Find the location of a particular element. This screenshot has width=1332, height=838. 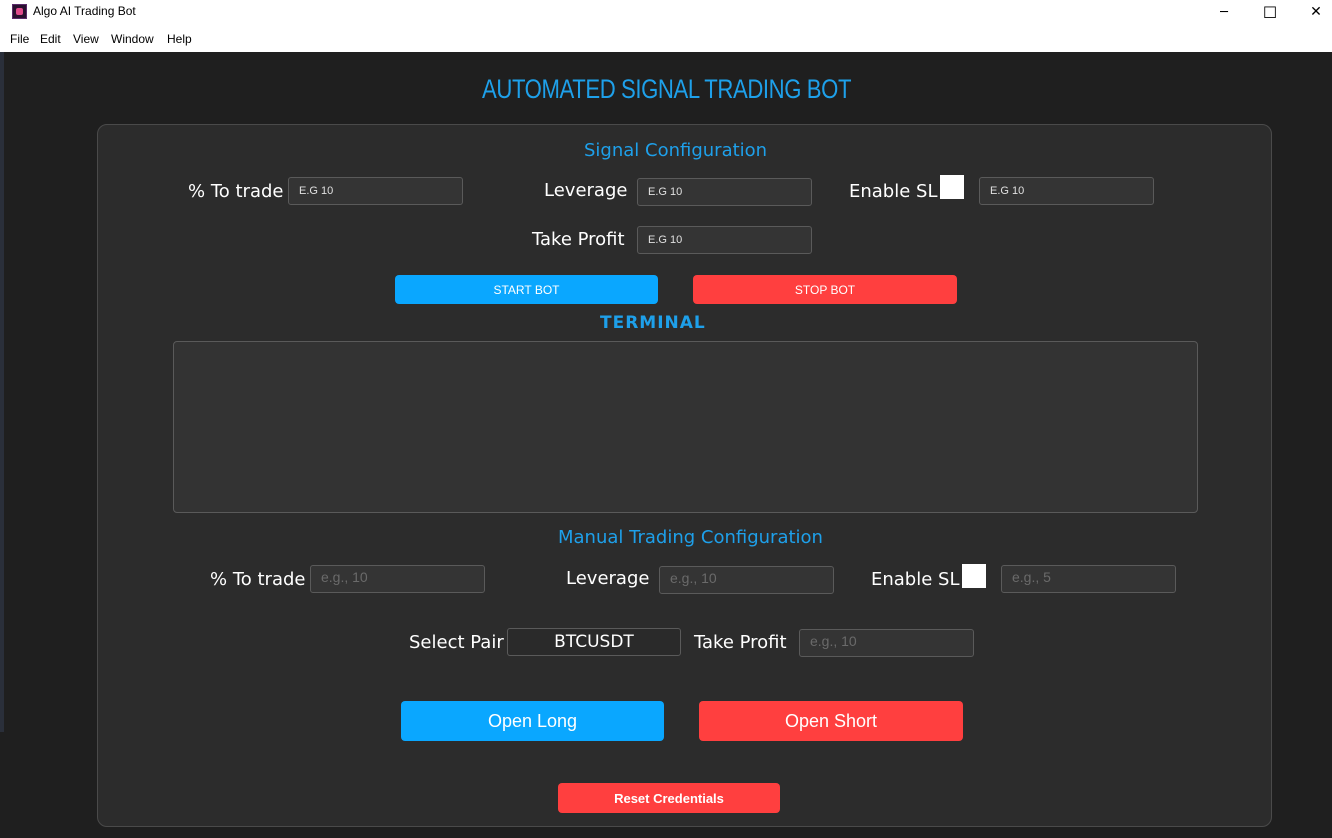

signal-tp-label: Take Profit is located at coordinates (578, 239).